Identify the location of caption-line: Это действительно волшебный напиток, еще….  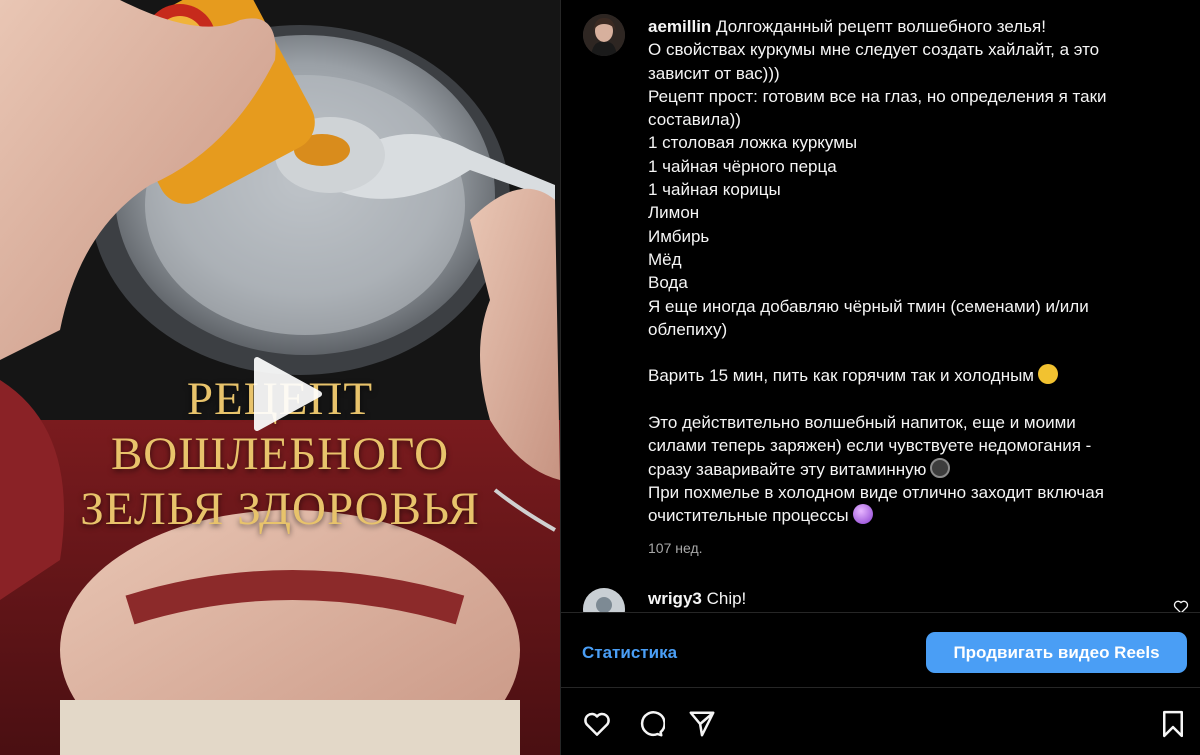
(862, 423).